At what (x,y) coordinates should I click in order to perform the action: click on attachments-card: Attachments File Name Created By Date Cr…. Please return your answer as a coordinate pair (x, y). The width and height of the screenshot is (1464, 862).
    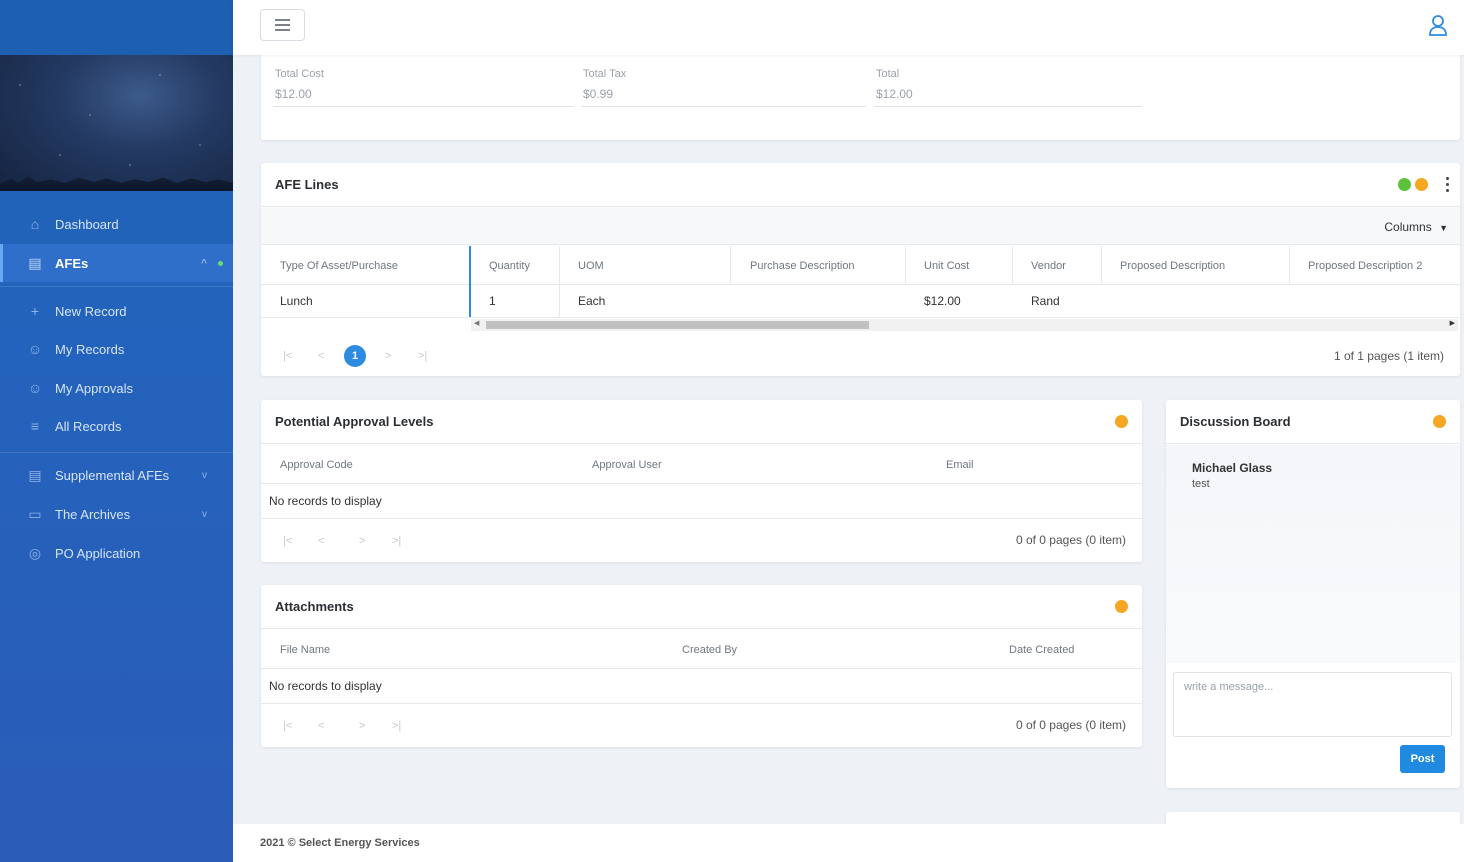
    Looking at the image, I should click on (701, 666).